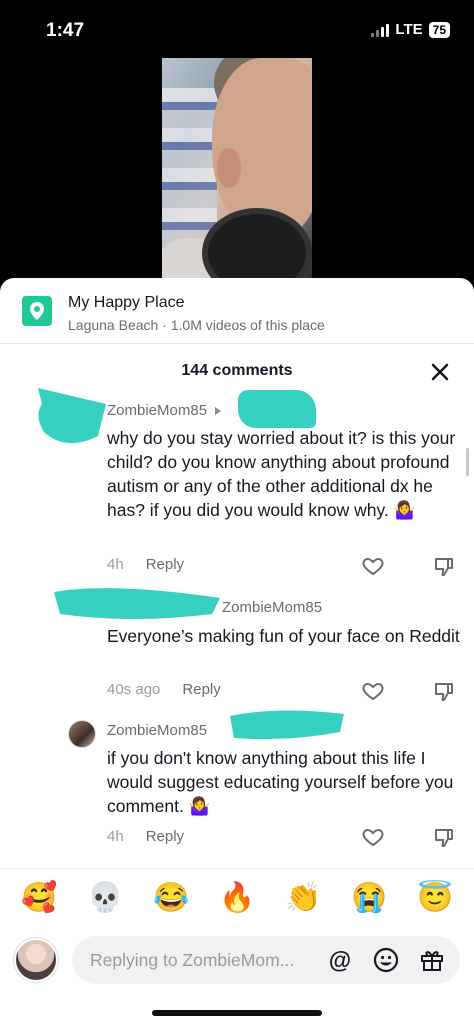 This screenshot has width=474, height=1026. I want to click on comment-input: Replying to ZombieMom... @, so click(266, 960).